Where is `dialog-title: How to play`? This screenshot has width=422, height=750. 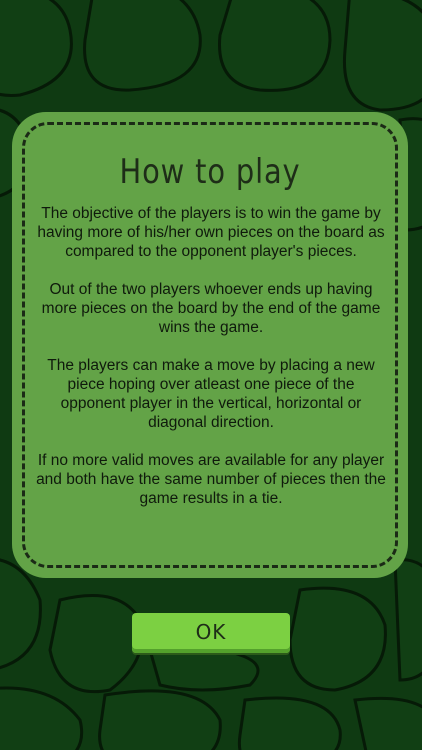
dialog-title: How to play is located at coordinates (210, 172).